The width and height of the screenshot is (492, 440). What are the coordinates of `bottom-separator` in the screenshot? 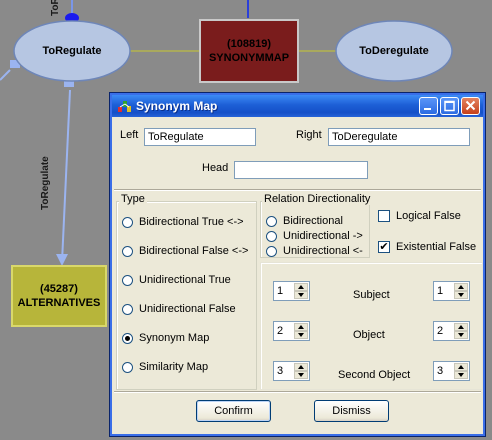 It's located at (297, 392).